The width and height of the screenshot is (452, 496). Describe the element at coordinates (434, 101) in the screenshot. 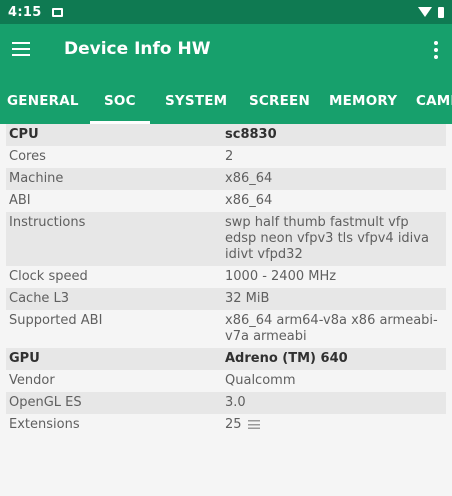

I see `tab-camera: CAME` at that location.